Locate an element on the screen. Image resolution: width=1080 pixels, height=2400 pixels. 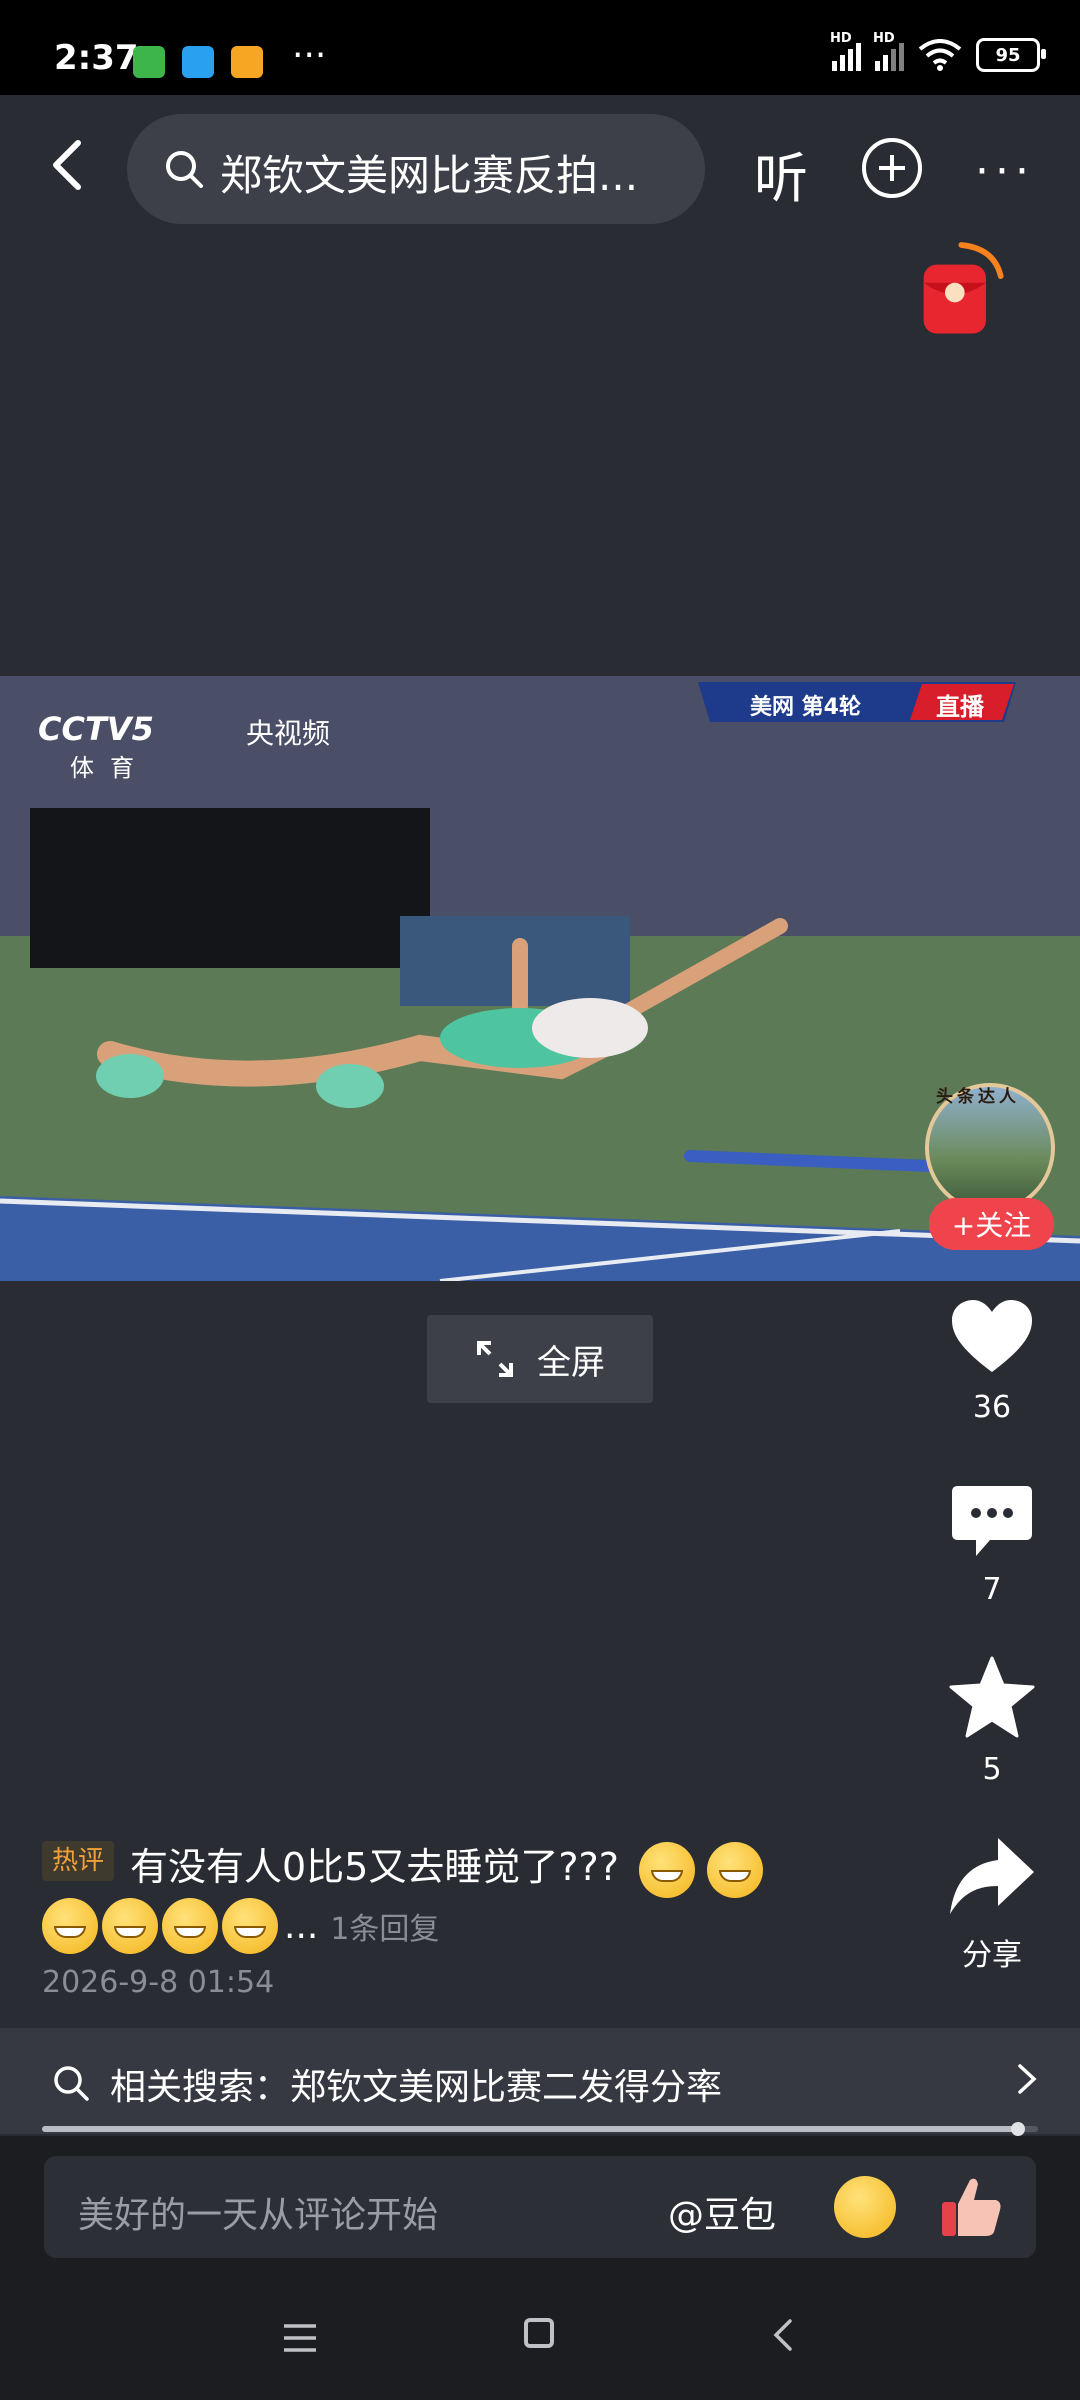
download-app-icon is located at coordinates (149, 62).